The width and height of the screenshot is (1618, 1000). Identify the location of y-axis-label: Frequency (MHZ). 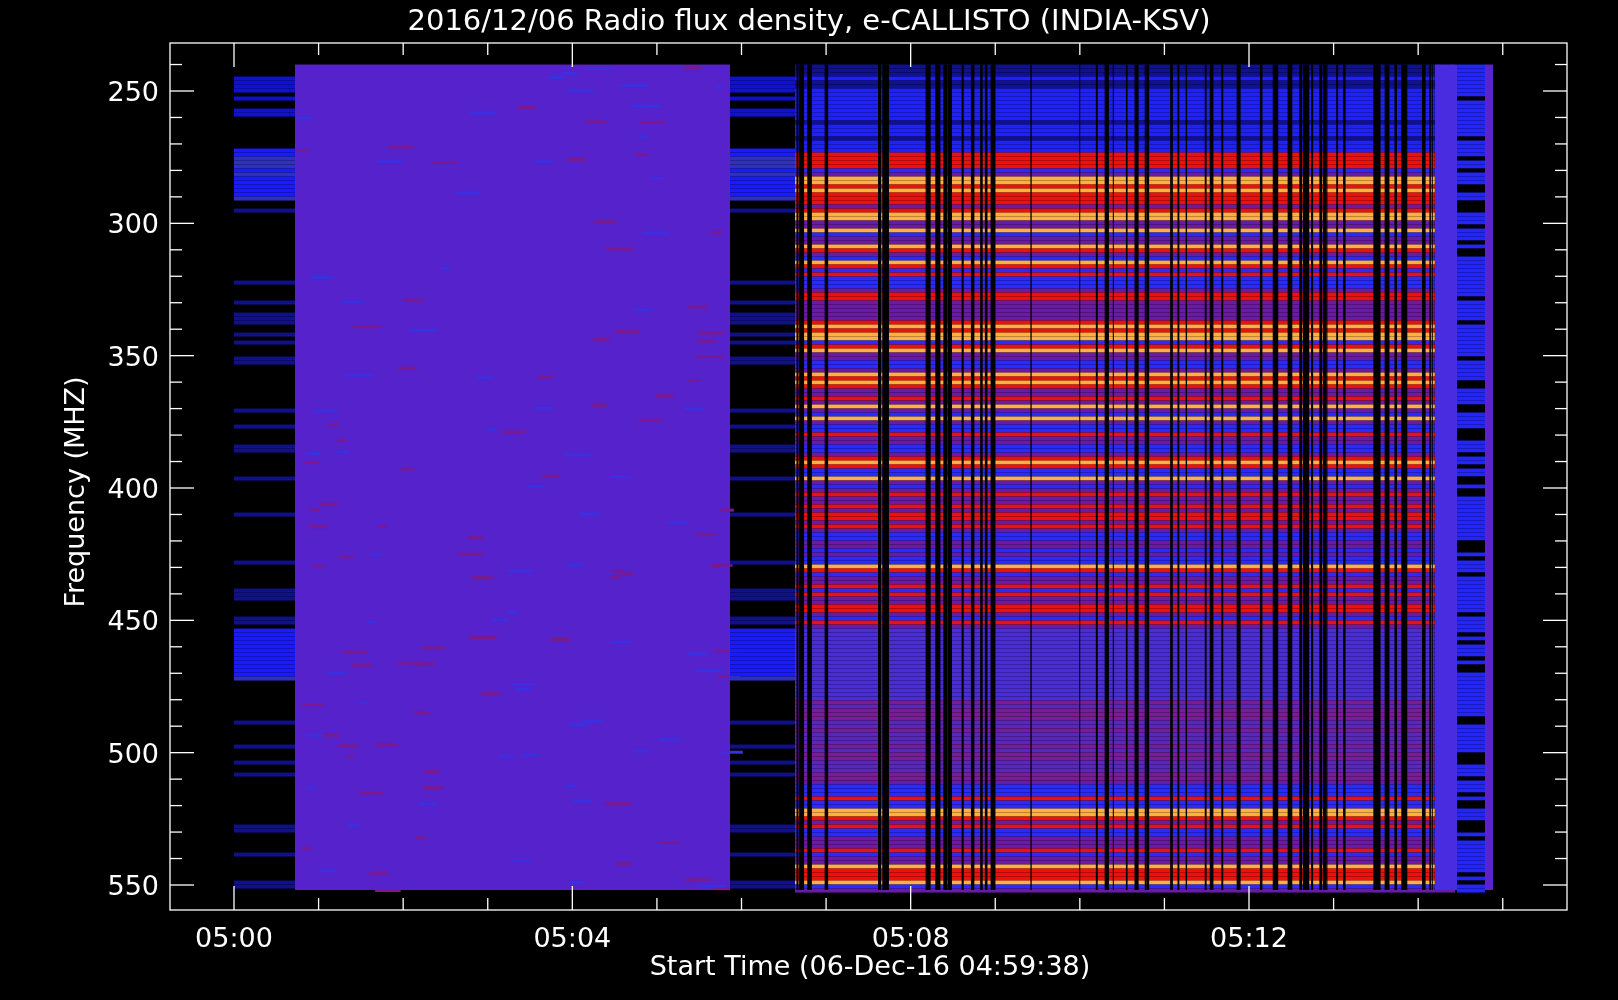
(74, 492).